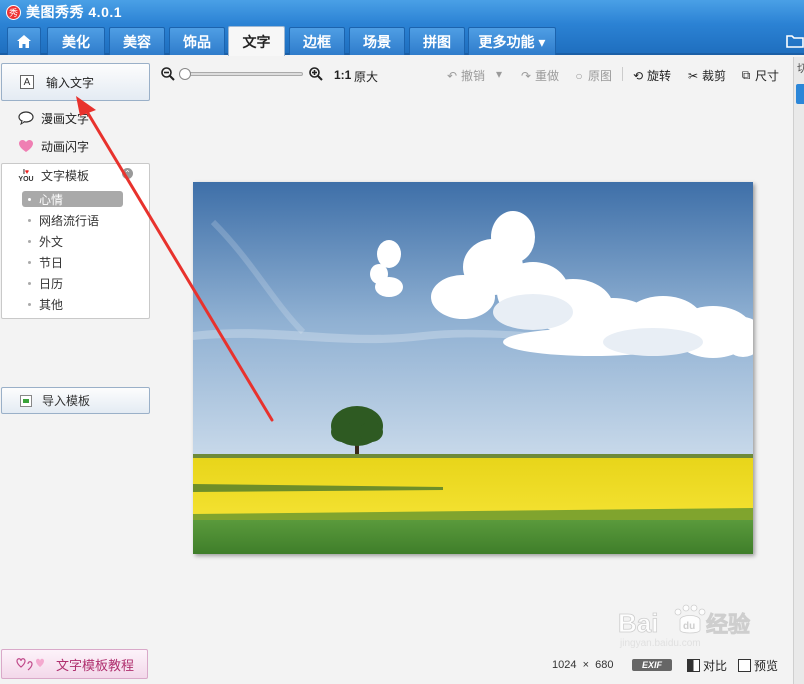 The image size is (804, 684). I want to click on home-icon, so click(24, 41).